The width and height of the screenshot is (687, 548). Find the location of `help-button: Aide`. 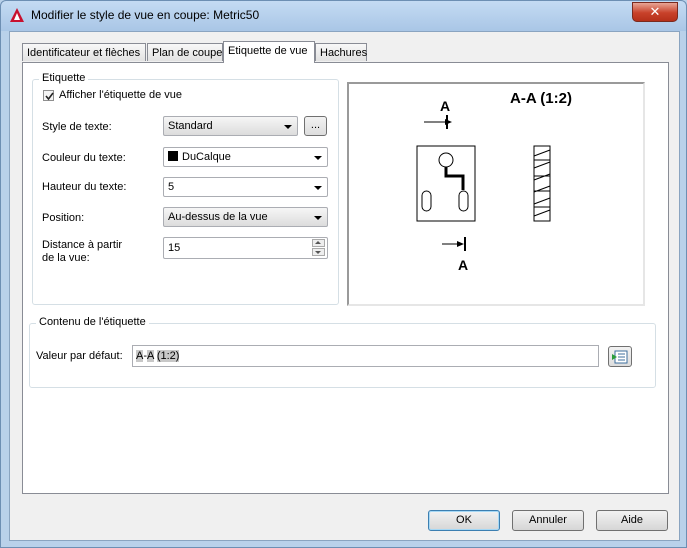

help-button: Aide is located at coordinates (632, 520).